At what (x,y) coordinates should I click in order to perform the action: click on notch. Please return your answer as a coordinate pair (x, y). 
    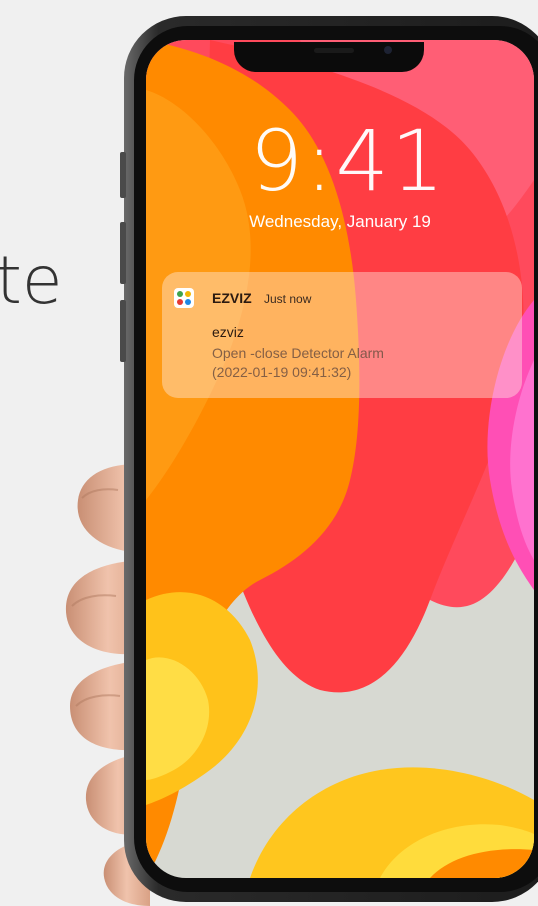
    Looking at the image, I should click on (329, 57).